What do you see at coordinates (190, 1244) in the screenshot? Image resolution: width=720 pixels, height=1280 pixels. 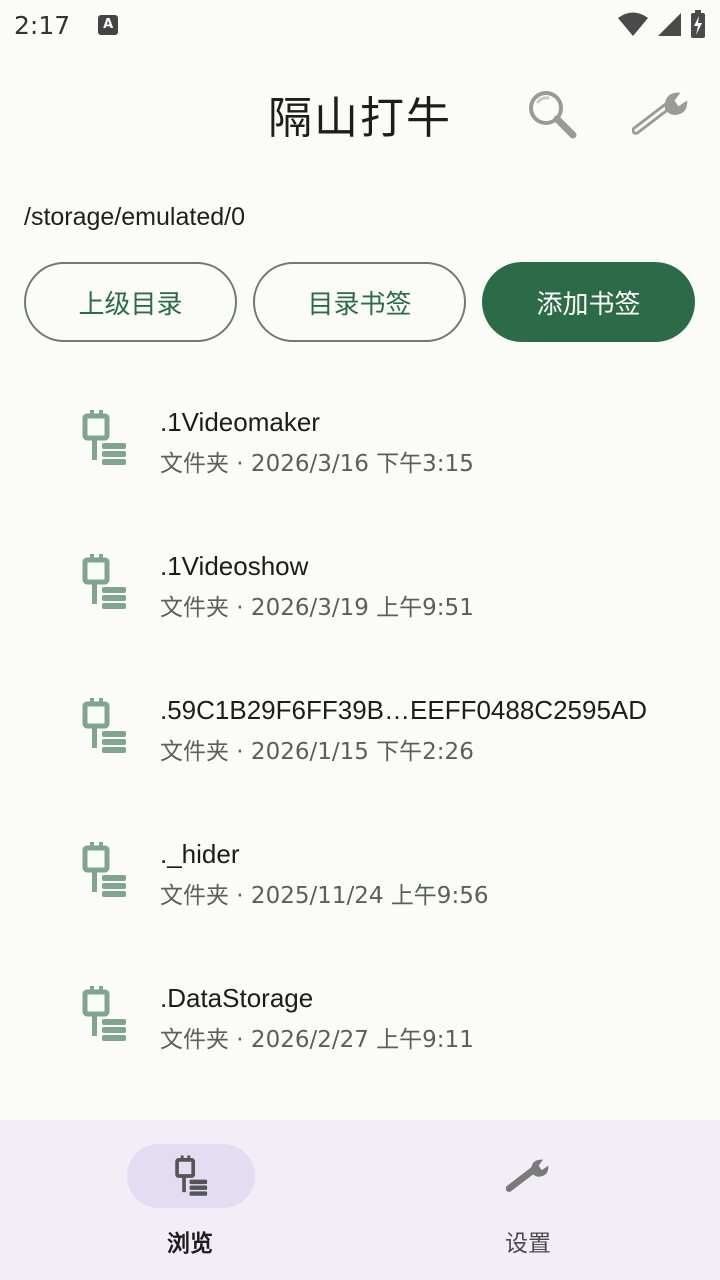 I see `nav-label-browse: 浏览` at bounding box center [190, 1244].